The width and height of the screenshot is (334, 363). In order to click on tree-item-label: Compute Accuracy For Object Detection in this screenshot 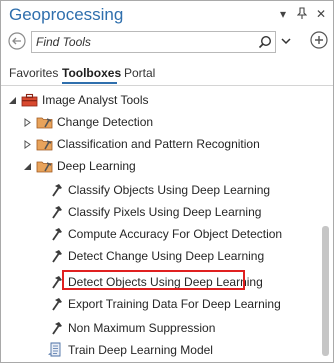, I will do `click(175, 234)`.